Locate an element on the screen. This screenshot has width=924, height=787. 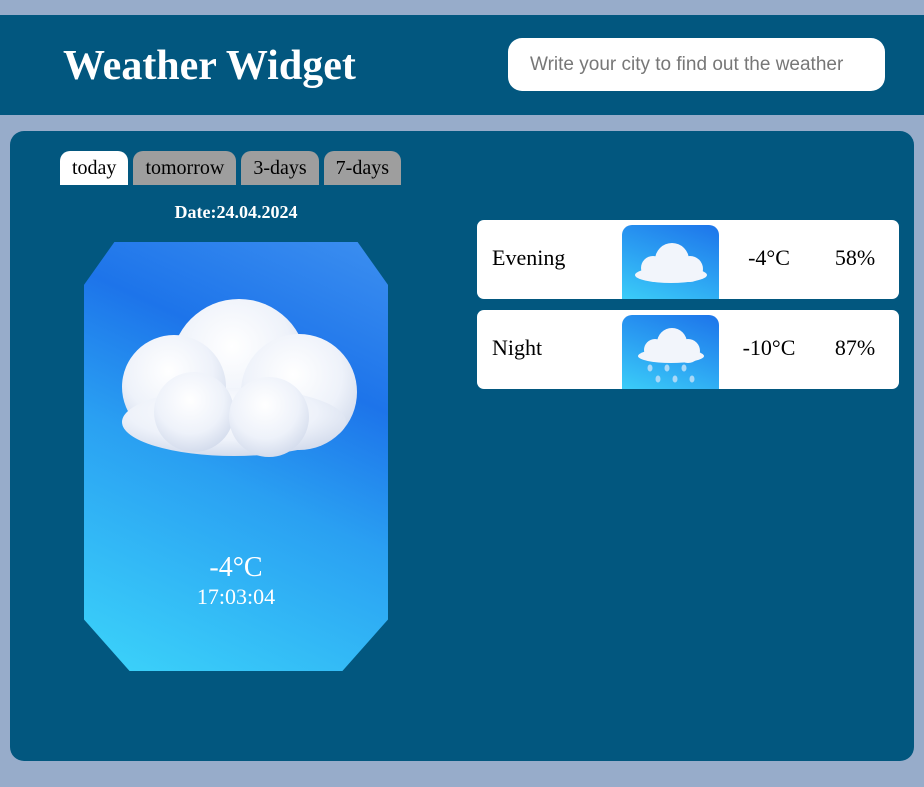
app-title: Weather Widget is located at coordinates (209, 66).